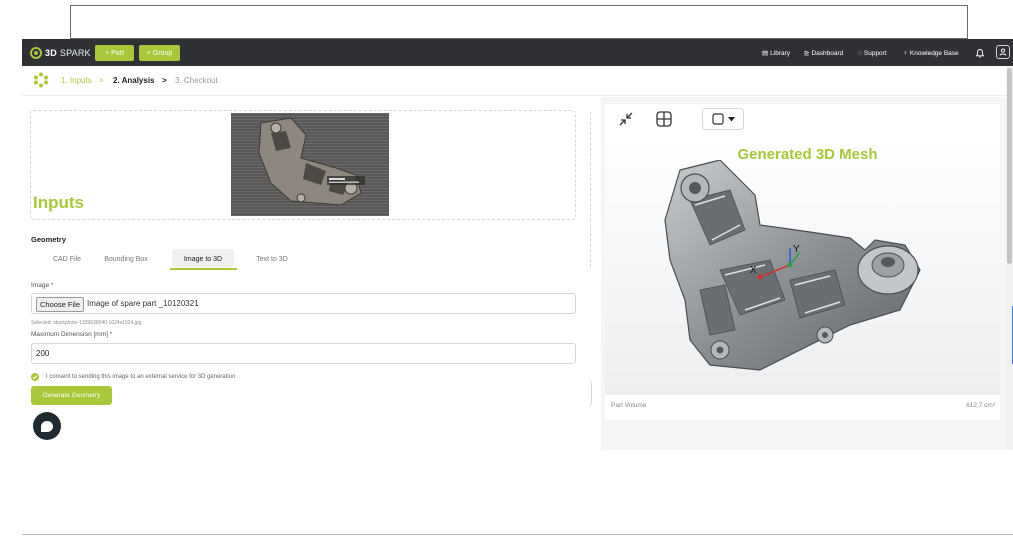  Describe the element at coordinates (126, 259) in the screenshot. I see `tab-bounding-box: Bounding Box` at that location.